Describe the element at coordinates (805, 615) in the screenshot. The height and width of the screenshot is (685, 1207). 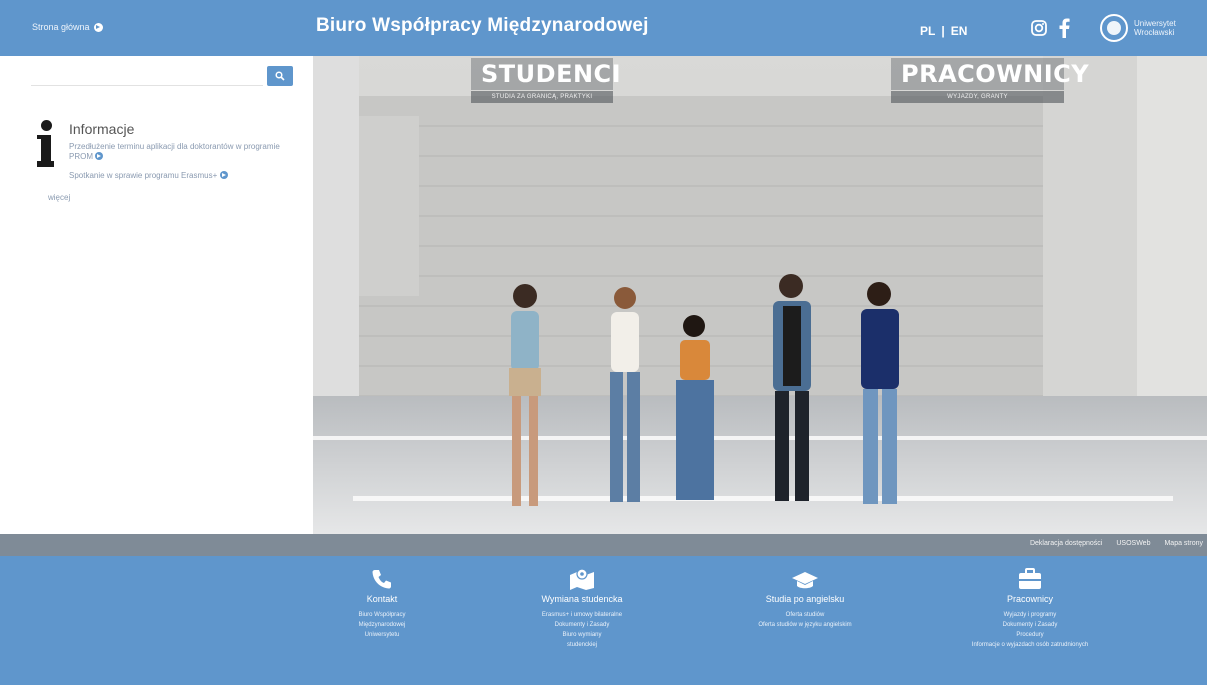
I see `footer-link: Oferta studiów` at that location.